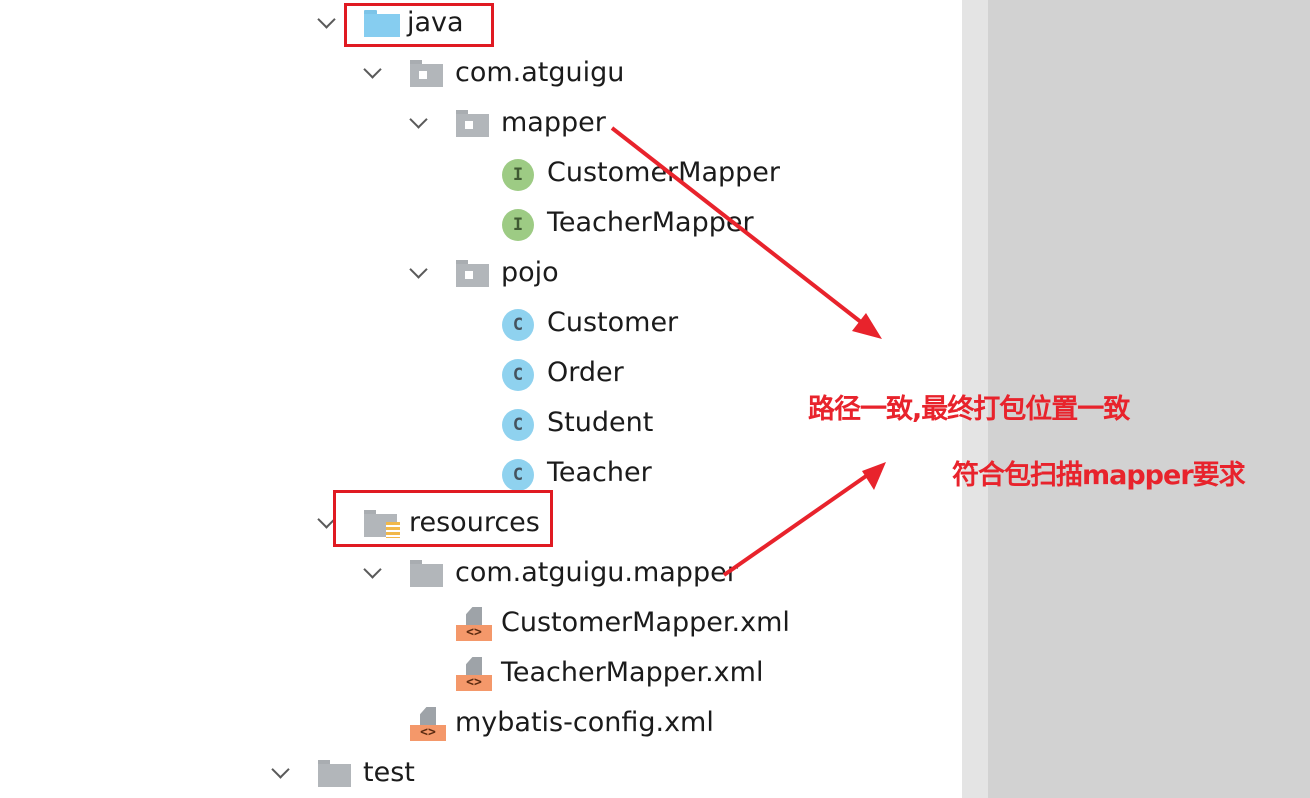  I want to click on tree-node-label: CustomerMapper, so click(663, 172).